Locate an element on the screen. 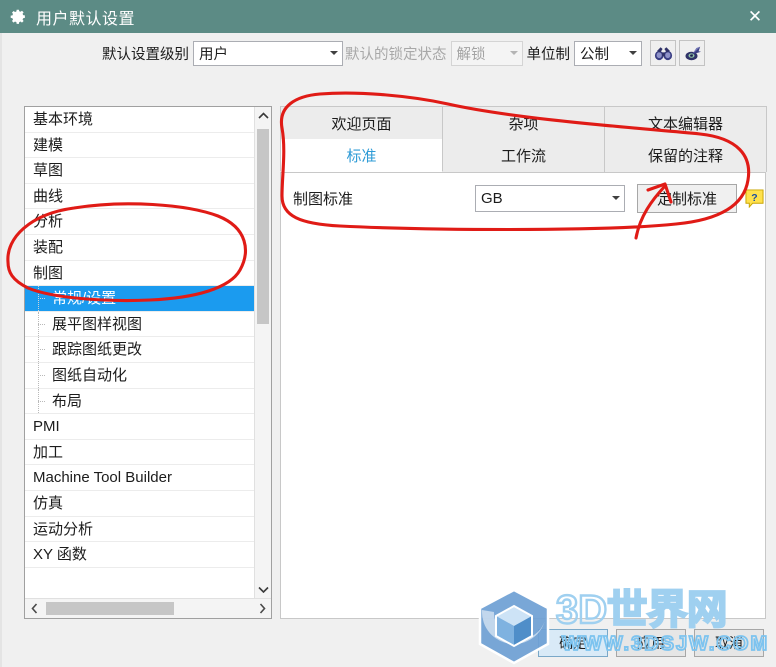 The height and width of the screenshot is (667, 776). tab: 杂项 is located at coordinates (523, 122).